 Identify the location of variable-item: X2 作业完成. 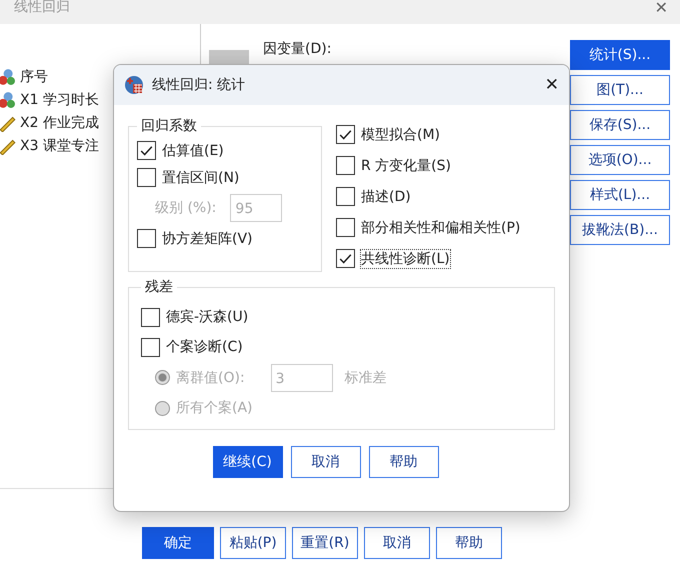
(59, 123).